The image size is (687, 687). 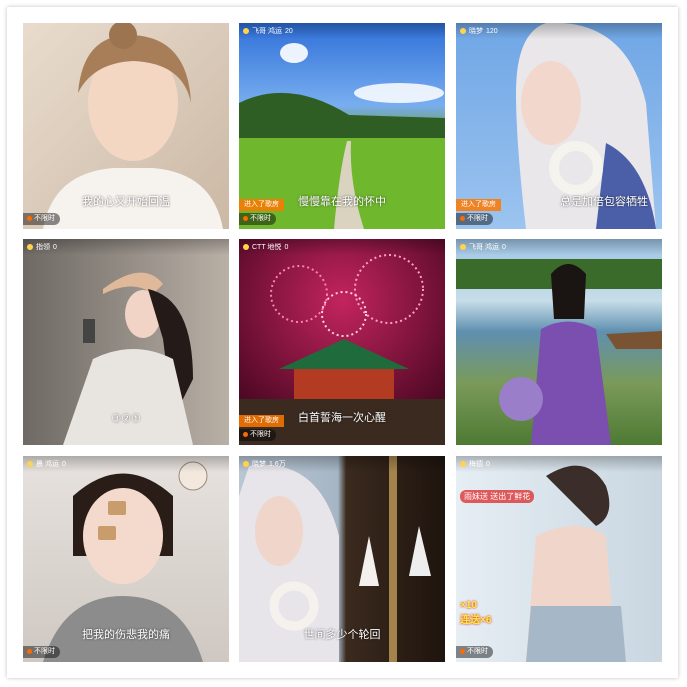 What do you see at coordinates (342, 635) in the screenshot?
I see `lyric-caption: 世间多少个轮回` at bounding box center [342, 635].